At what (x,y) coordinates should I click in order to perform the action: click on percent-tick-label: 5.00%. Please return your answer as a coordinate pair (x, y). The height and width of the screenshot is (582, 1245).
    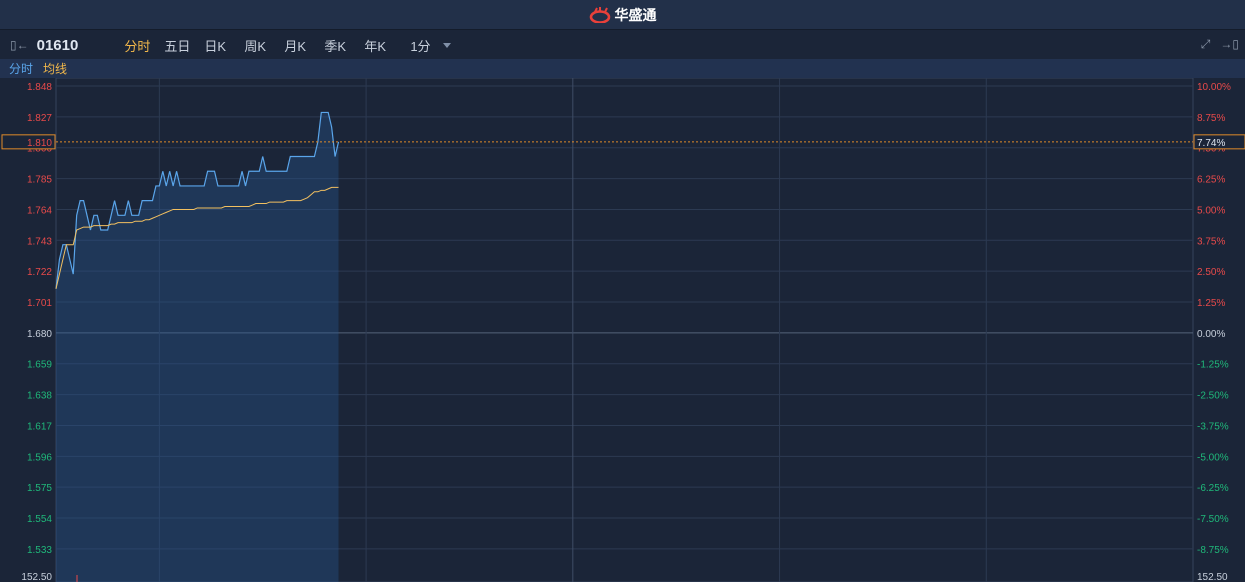
    Looking at the image, I should click on (1211, 210).